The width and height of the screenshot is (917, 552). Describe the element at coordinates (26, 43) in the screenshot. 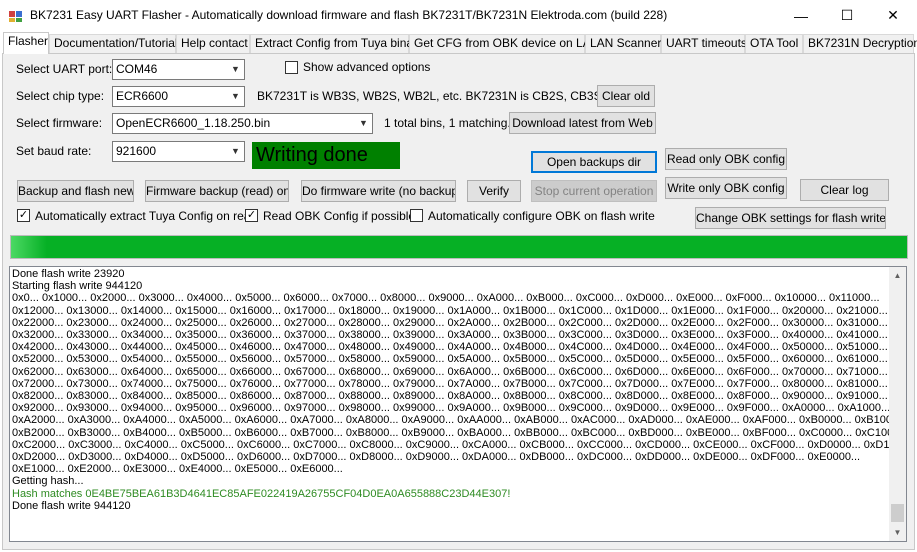

I see `tab-flasher: Flasher` at that location.